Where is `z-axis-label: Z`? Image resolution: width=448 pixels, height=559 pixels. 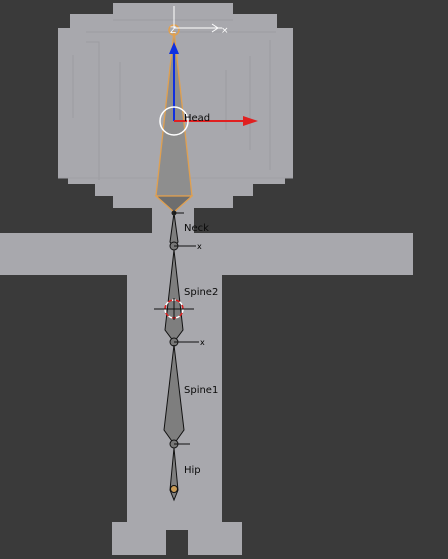
z-axis-label: Z is located at coordinates (173, 31).